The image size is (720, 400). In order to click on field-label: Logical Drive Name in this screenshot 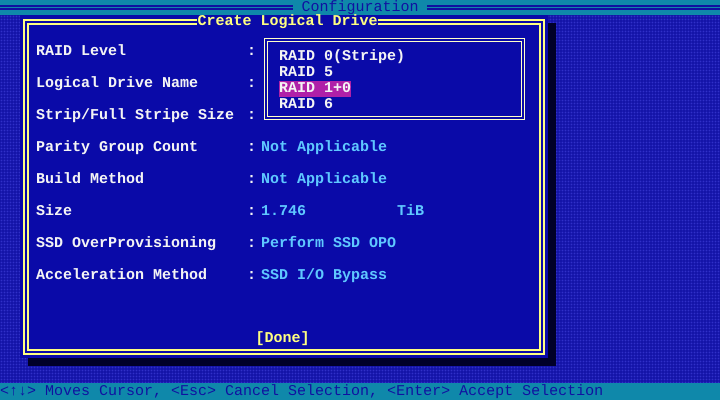, I will do `click(118, 83)`.